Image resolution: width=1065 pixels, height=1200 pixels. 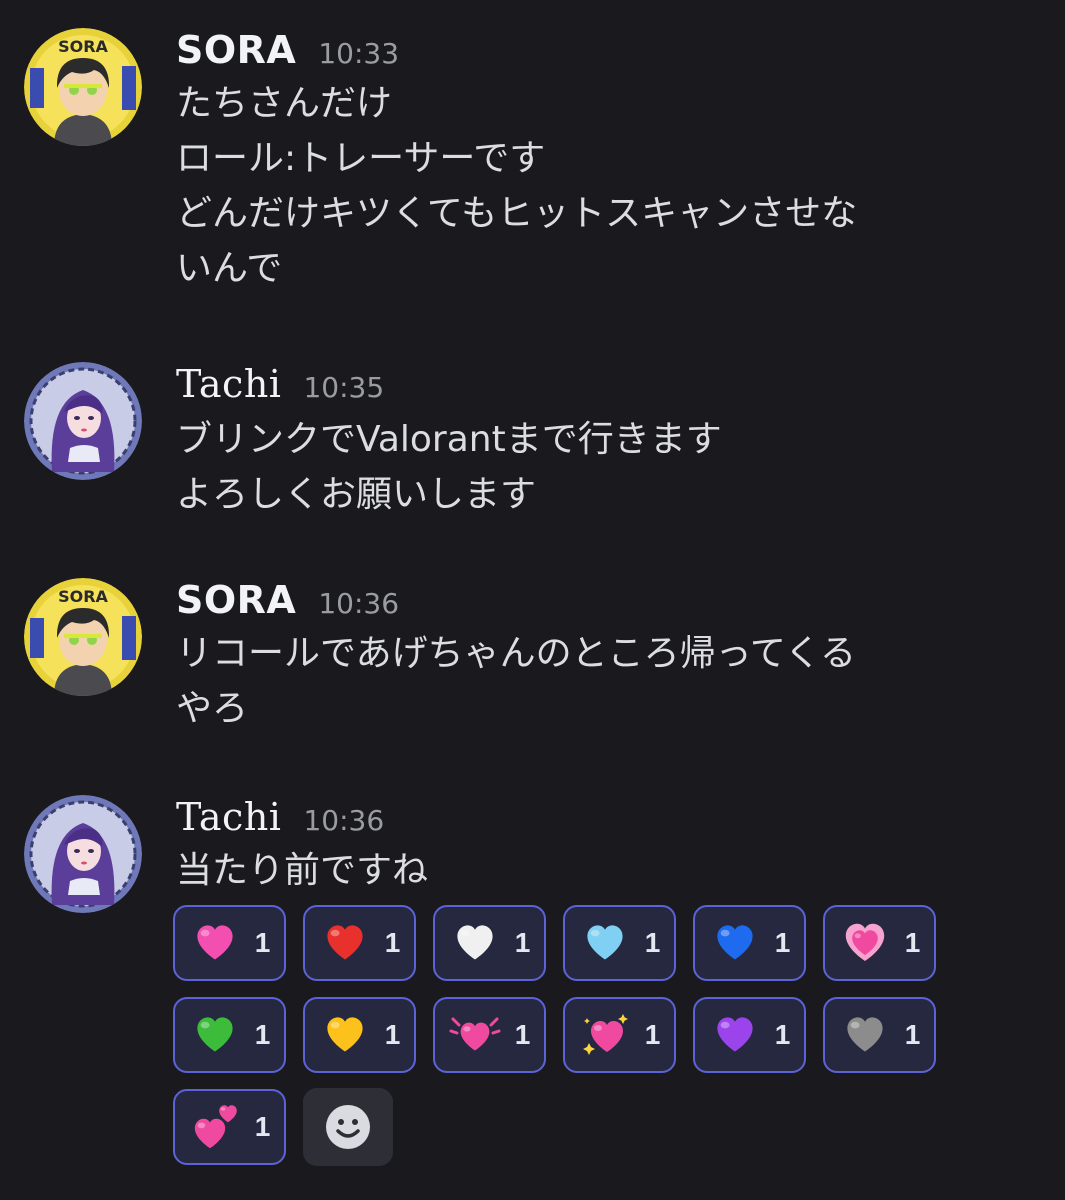 What do you see at coordinates (735, 1034) in the screenshot?
I see `purple-heart-icon` at bounding box center [735, 1034].